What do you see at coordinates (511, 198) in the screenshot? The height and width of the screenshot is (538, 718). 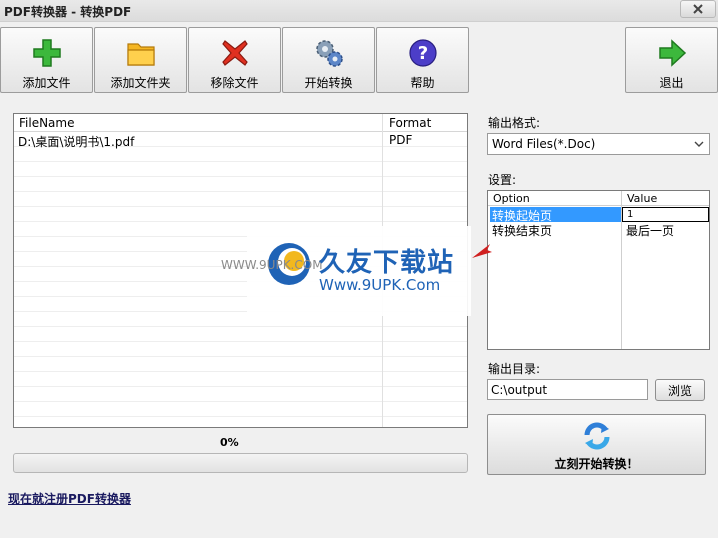 I see `column-option: Option` at bounding box center [511, 198].